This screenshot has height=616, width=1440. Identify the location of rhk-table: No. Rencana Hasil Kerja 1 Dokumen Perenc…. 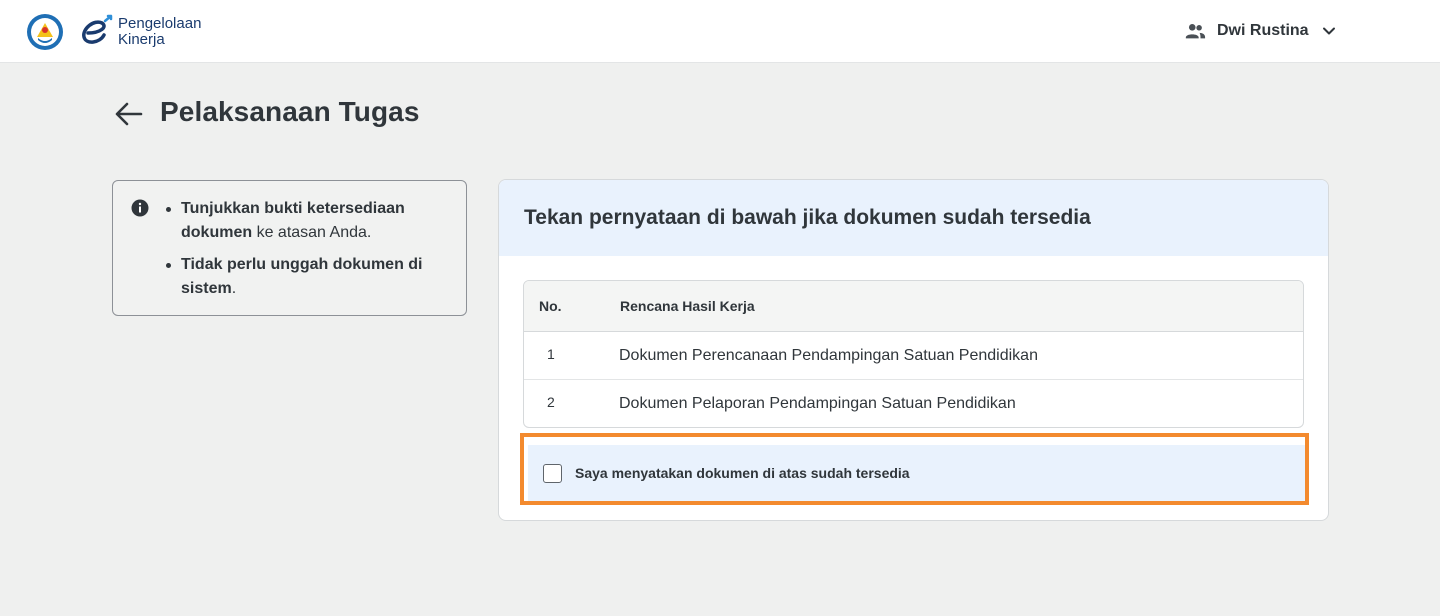
(913, 354).